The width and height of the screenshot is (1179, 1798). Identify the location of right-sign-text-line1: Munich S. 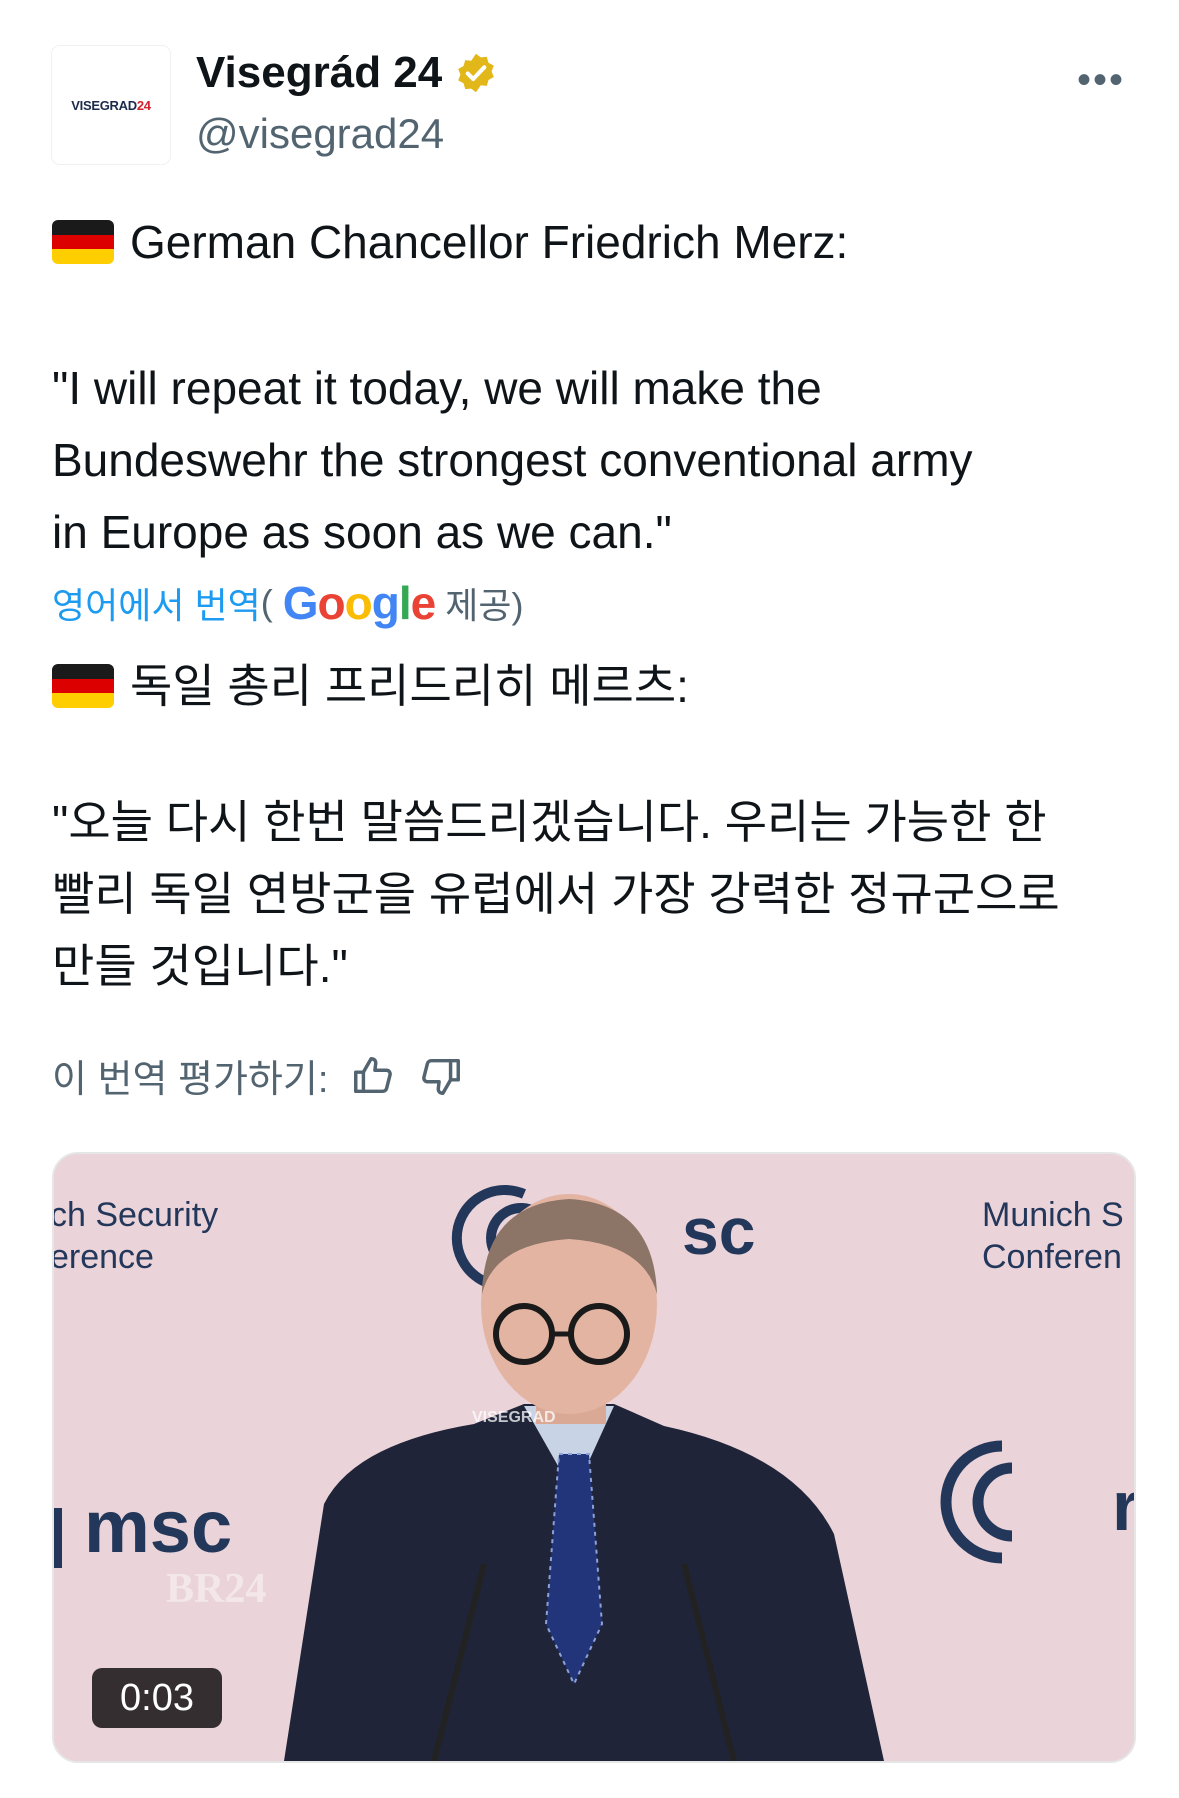
(1053, 1215).